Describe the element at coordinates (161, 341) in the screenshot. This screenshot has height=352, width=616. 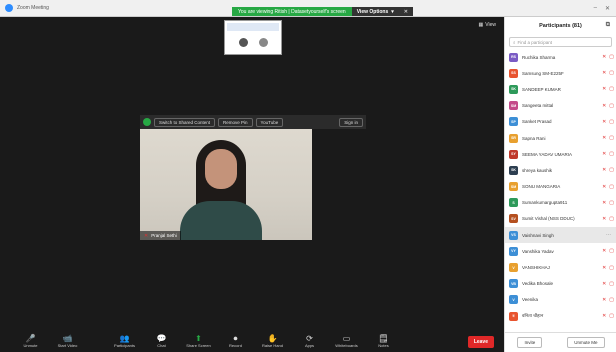
I see `chat-button: 💬 Chat` at that location.